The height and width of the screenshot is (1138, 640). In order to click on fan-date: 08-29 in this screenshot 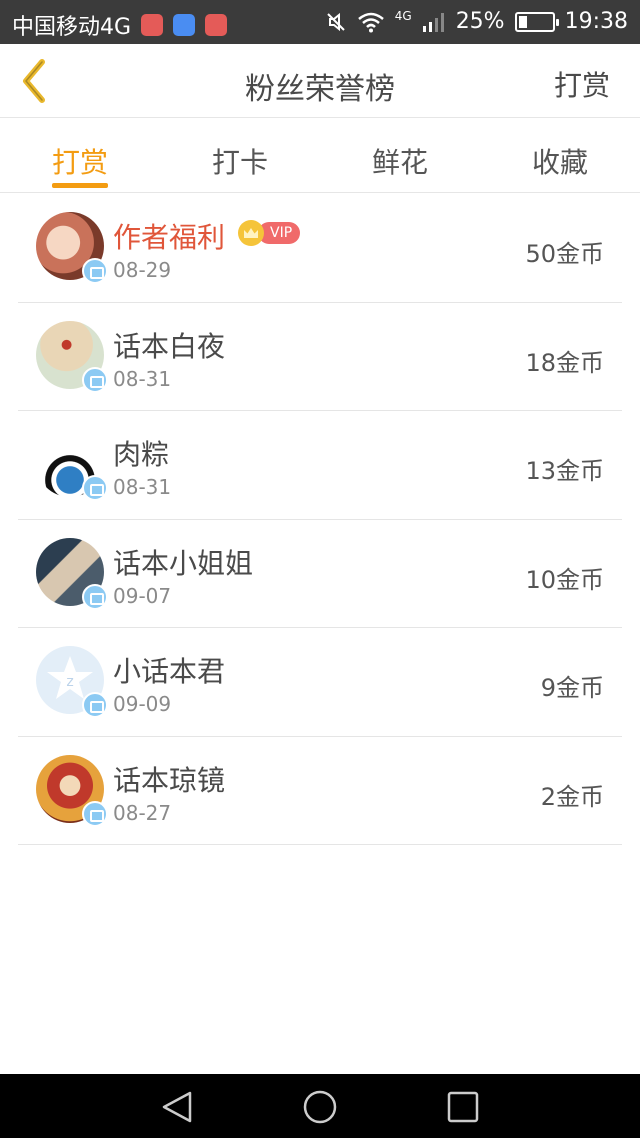, I will do `click(142, 270)`.